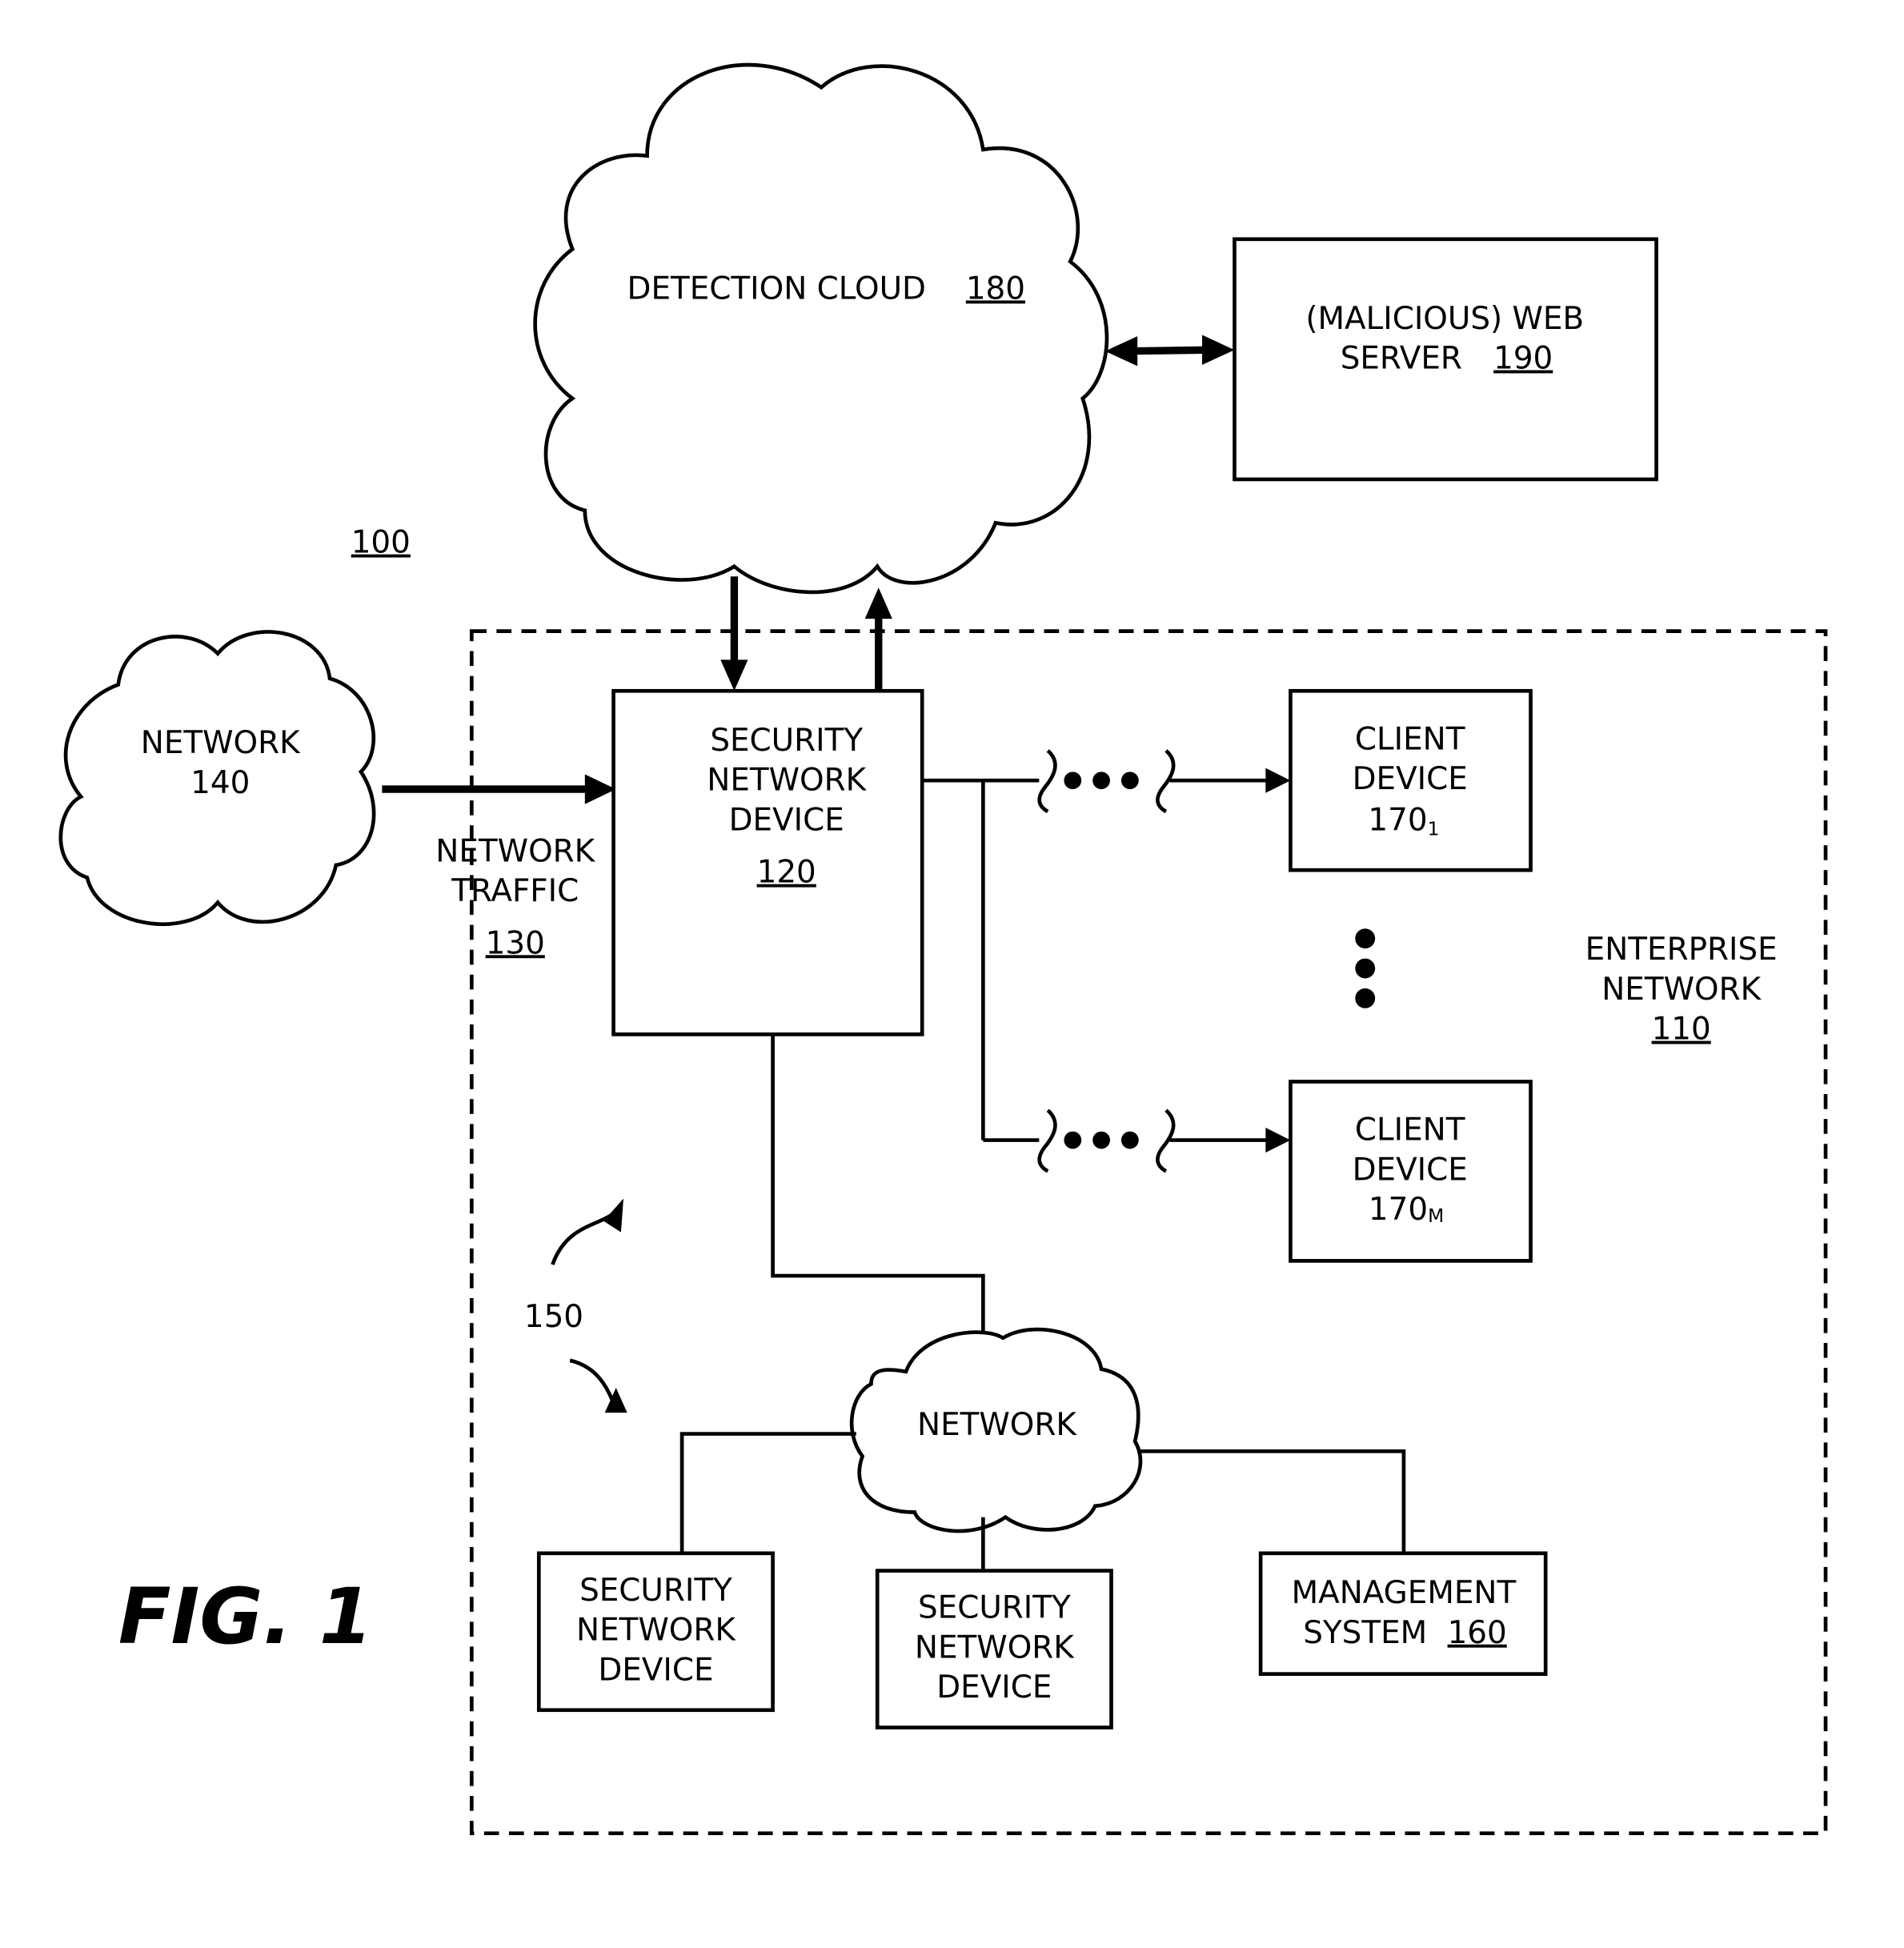 This screenshot has height=1948, width=1904. Describe the element at coordinates (878, 603) in the screenshot. I see `device-to-cloud-arrowhead` at that location.